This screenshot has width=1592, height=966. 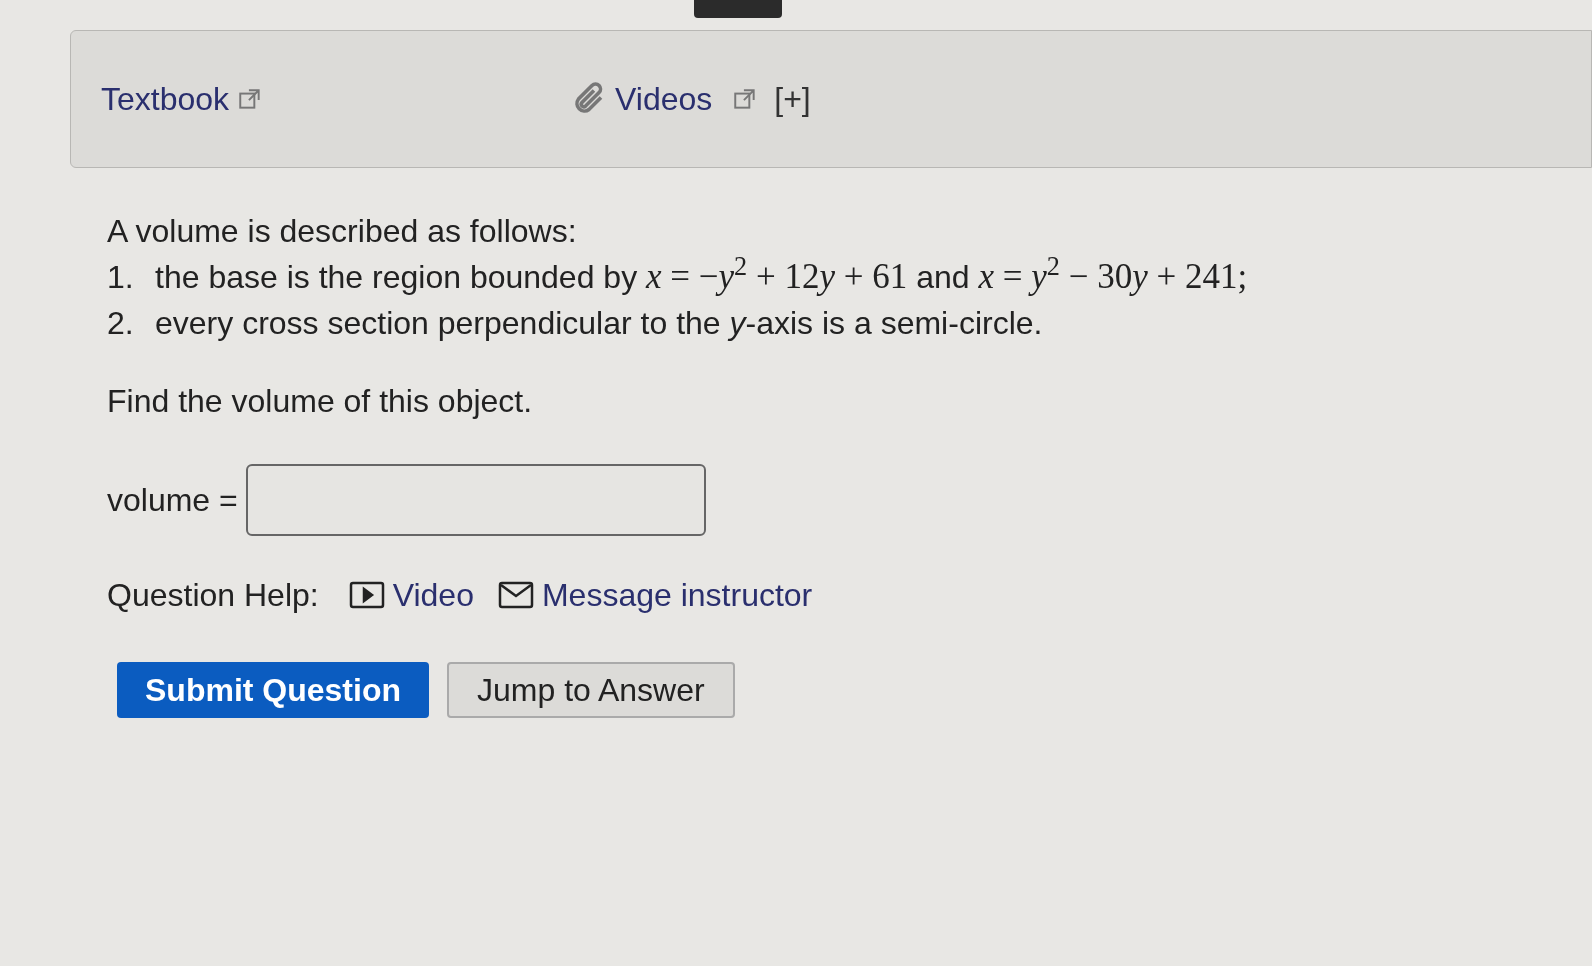 What do you see at coordinates (701, 276) in the screenshot?
I see `list-item-text: the base is the region bounded by x = −y$^{2}$ + 12y + 61 and x = y$^{2}$ − 30y + 241;` at bounding box center [701, 276].